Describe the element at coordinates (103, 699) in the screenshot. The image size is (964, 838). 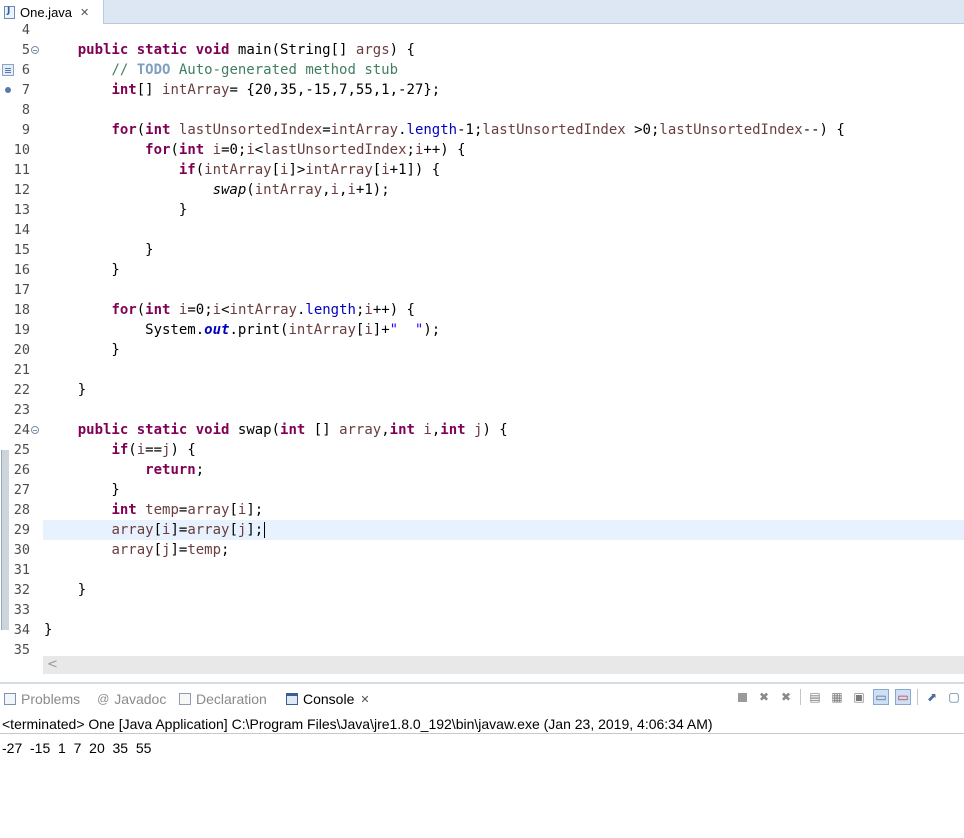
I see `javadoc-icon: @` at that location.